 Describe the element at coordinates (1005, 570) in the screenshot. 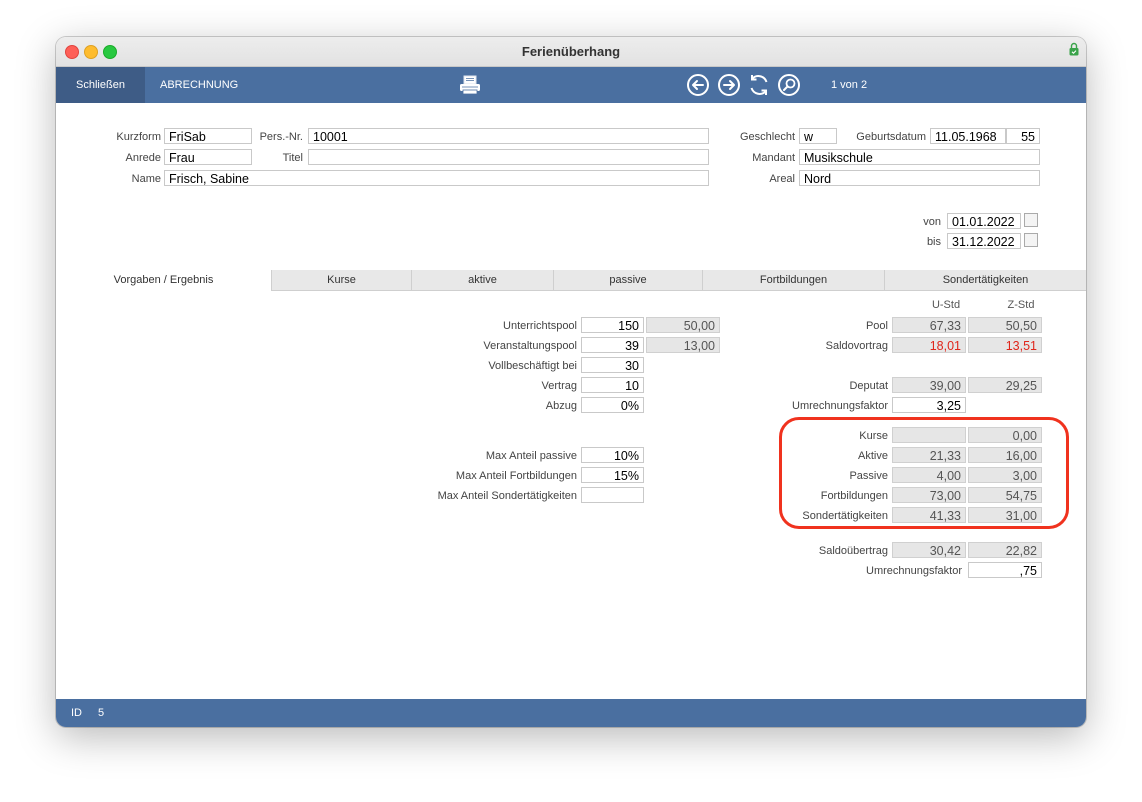

I see `umrechnungsfaktor2-field: ,75` at that location.